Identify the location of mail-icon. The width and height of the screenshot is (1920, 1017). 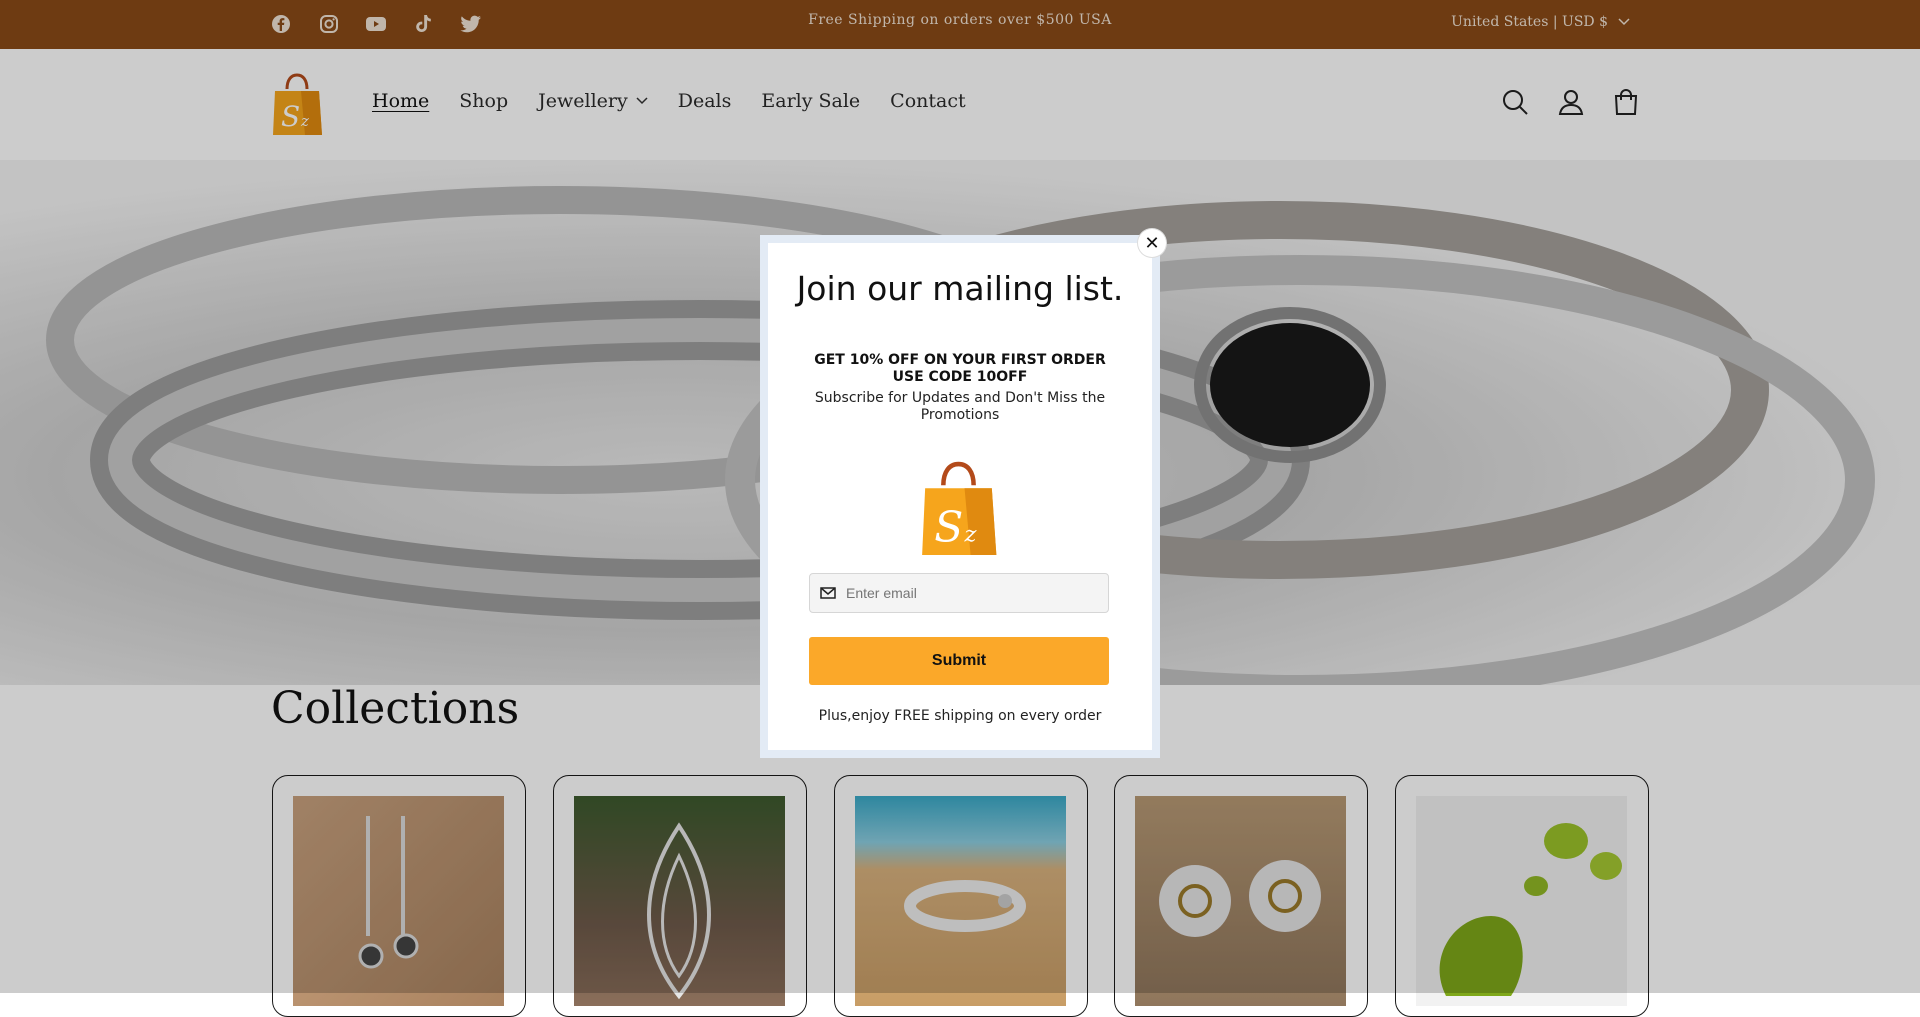
(828, 593).